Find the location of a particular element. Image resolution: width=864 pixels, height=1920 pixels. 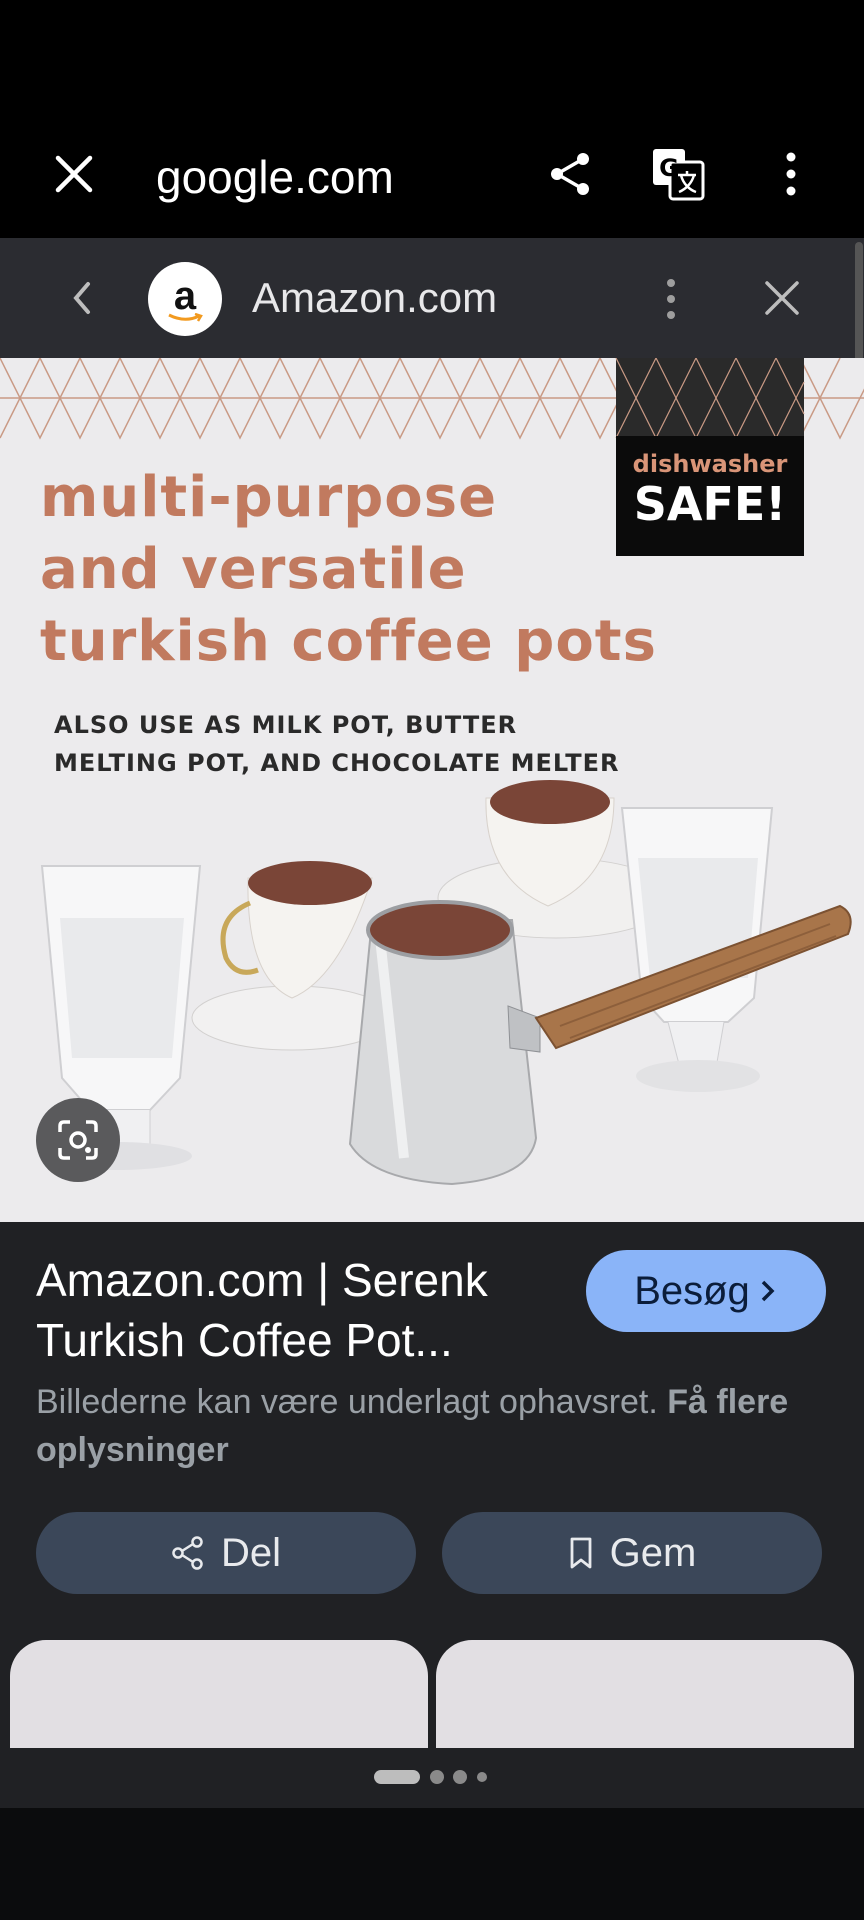

visit-label: Besøg is located at coordinates (692, 1290).